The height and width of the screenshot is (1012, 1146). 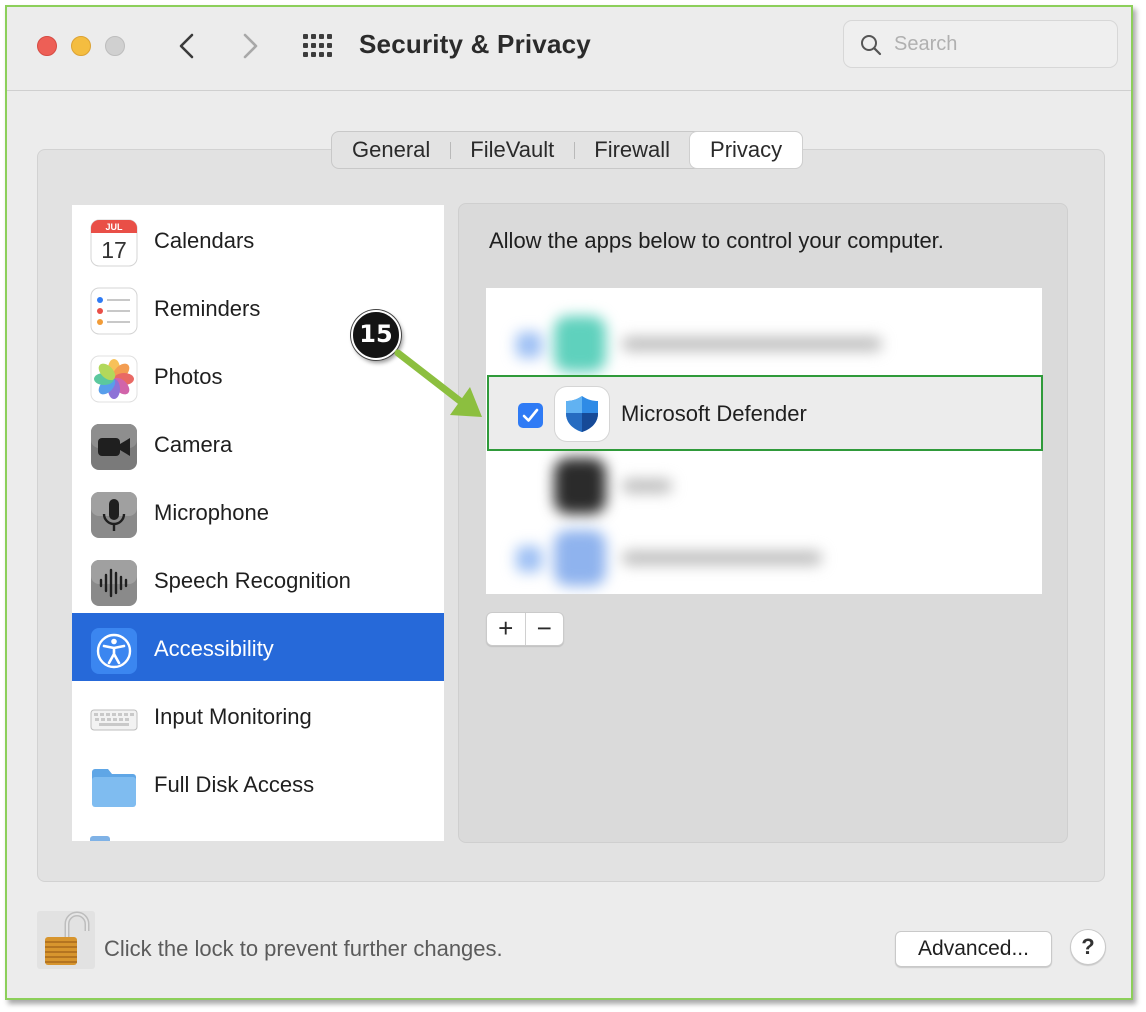 What do you see at coordinates (114, 379) in the screenshot?
I see `photos-icon` at bounding box center [114, 379].